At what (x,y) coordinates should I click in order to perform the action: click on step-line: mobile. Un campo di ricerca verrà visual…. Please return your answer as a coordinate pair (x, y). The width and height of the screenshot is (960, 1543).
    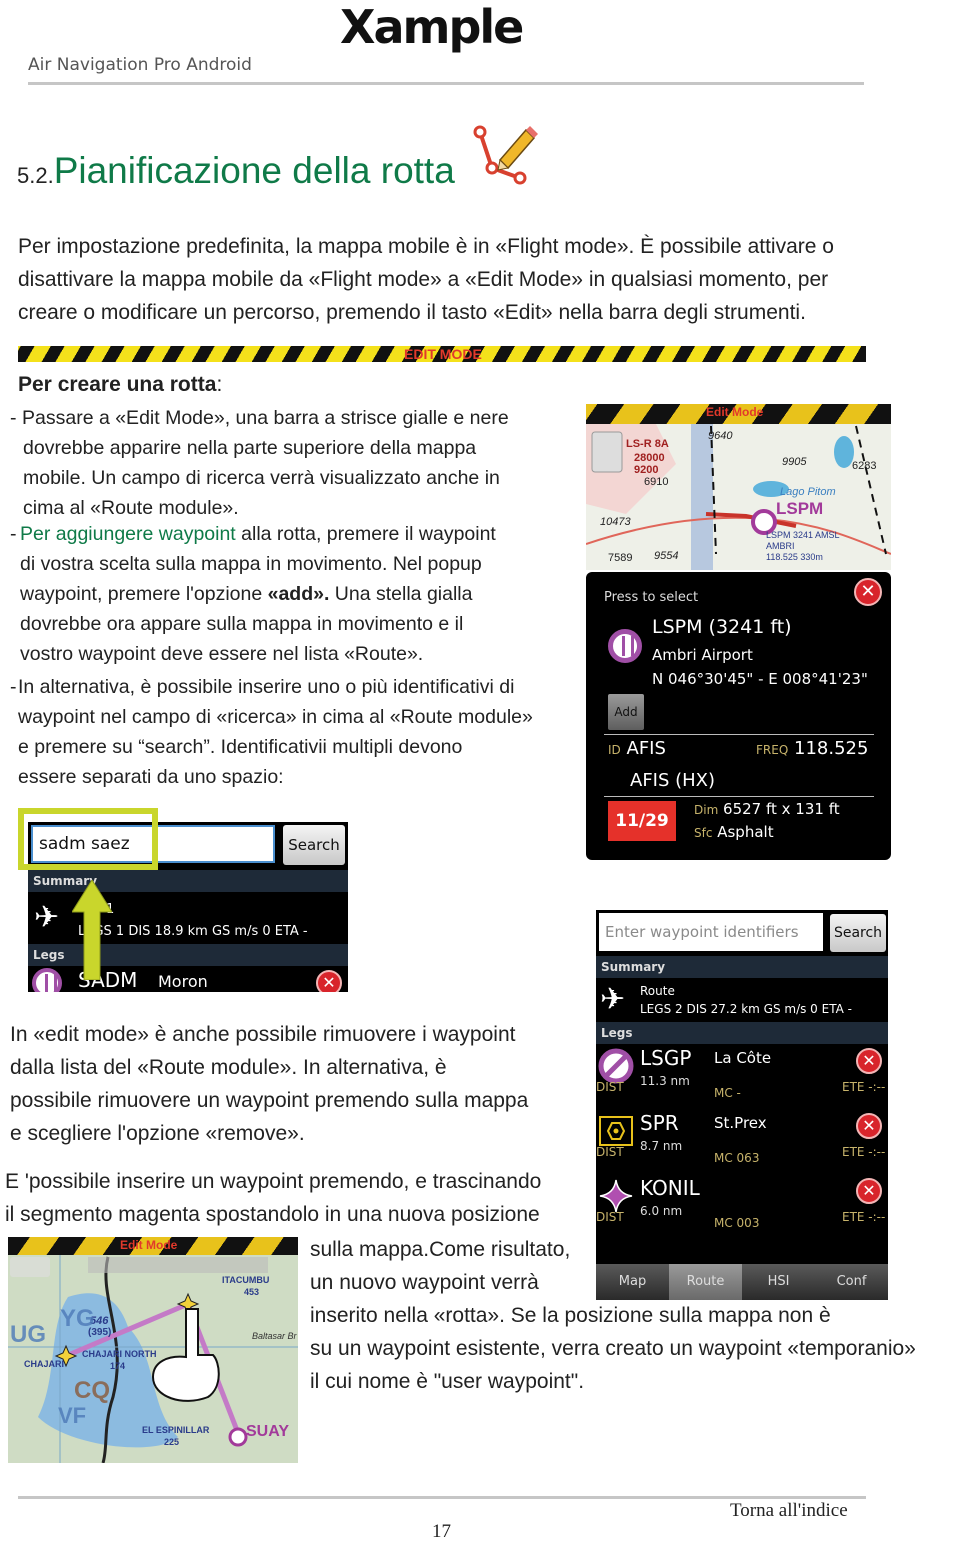
    Looking at the image, I should click on (261, 478).